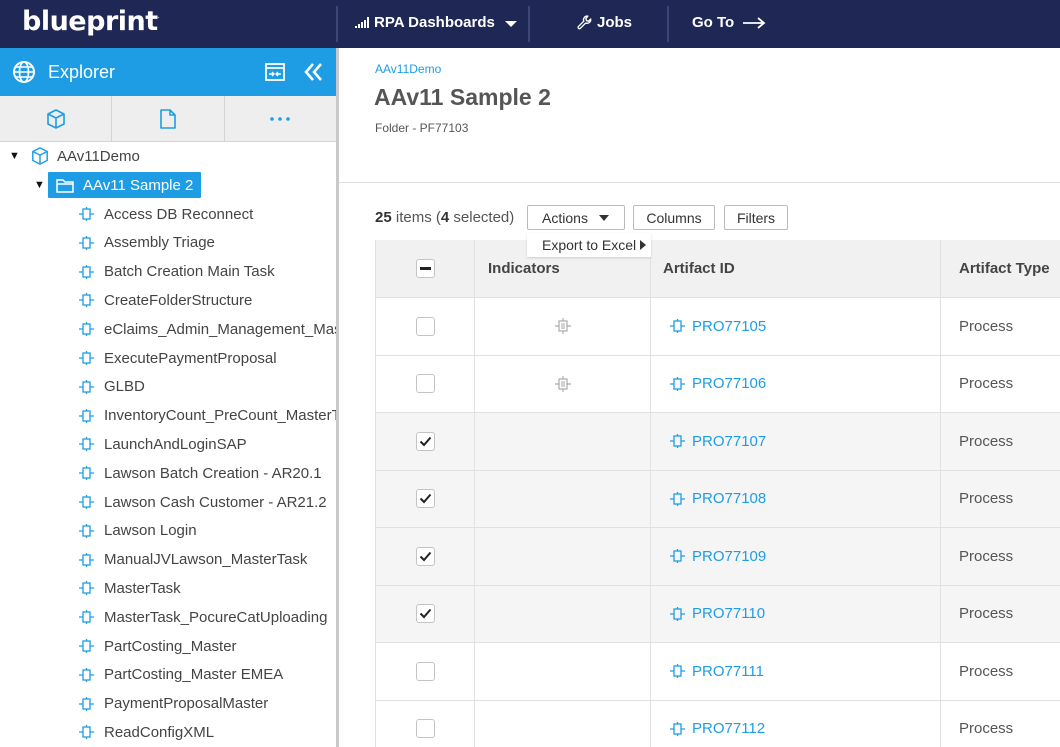  I want to click on blueprint-logo: blueprint., so click(91, 21).